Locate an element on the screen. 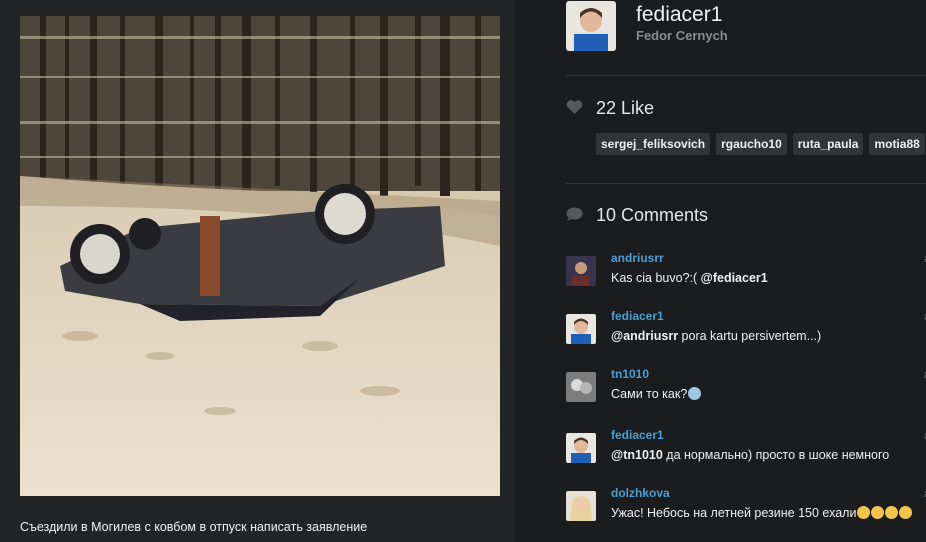  liker-tag: motia88 is located at coordinates (897, 144).